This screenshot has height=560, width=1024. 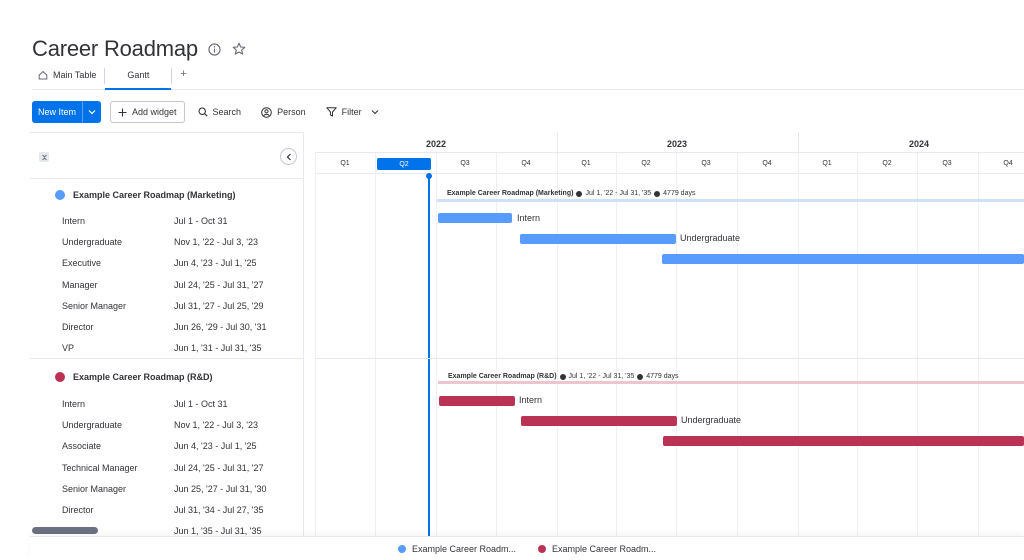 I want to click on list-item: VP Jun 1, '31 - Jul 31, '35, so click(x=167, y=348).